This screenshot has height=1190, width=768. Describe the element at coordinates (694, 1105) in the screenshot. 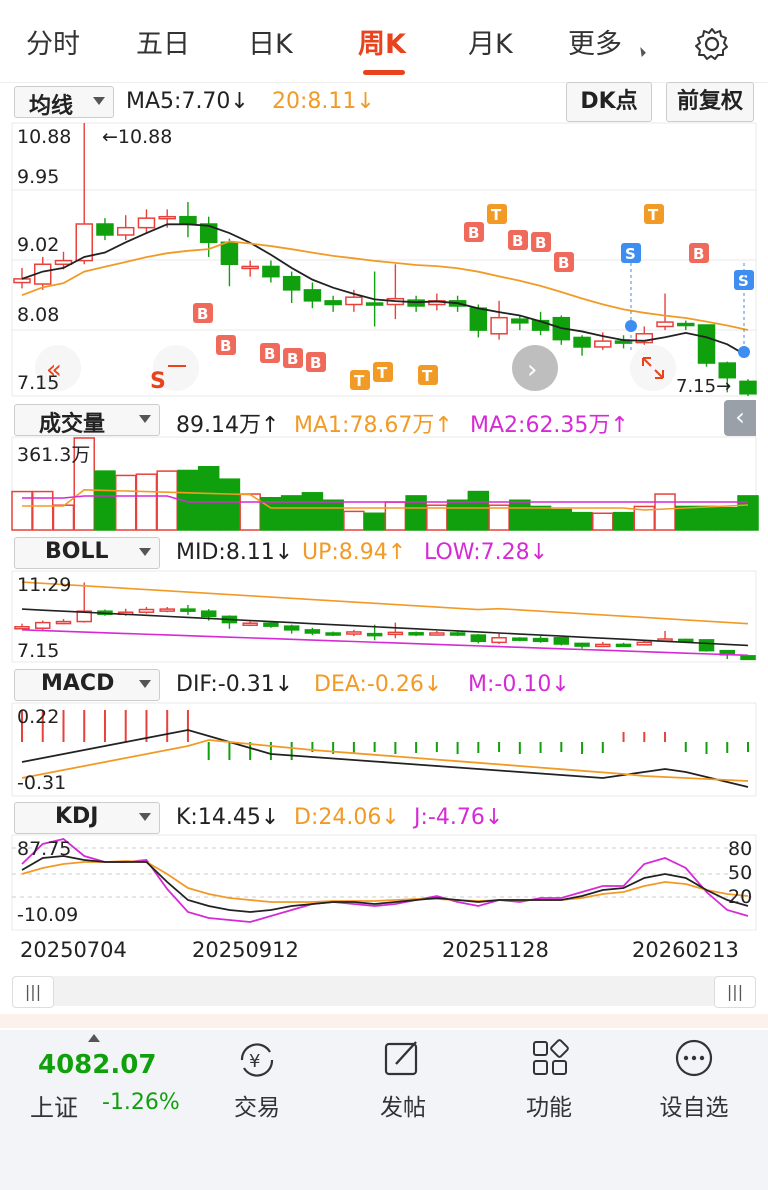

I see `nav-add-watchlist: 设自选` at that location.